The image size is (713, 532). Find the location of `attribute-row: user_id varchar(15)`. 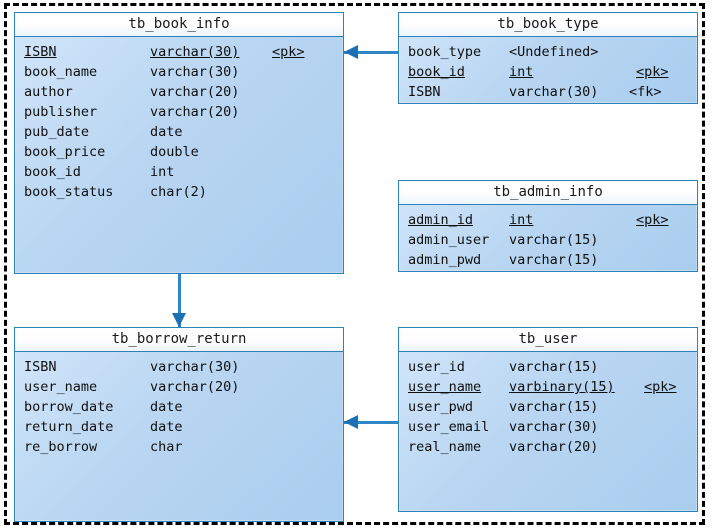

attribute-row: user_id varchar(15) is located at coordinates (548, 367).